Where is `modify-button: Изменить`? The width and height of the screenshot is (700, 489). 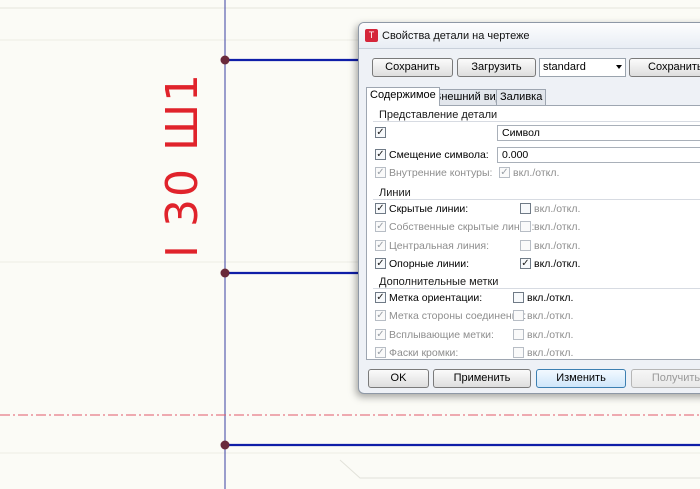 modify-button: Изменить is located at coordinates (581, 378).